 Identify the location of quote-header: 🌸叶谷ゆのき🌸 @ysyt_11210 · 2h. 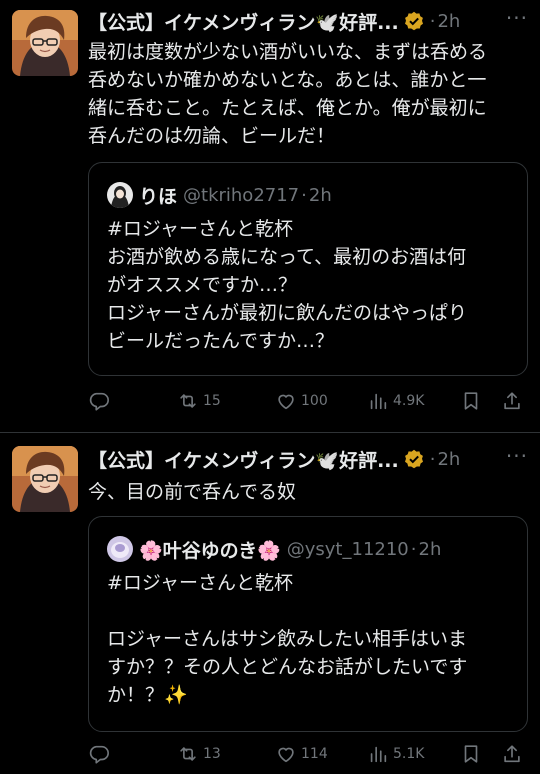
(312, 549).